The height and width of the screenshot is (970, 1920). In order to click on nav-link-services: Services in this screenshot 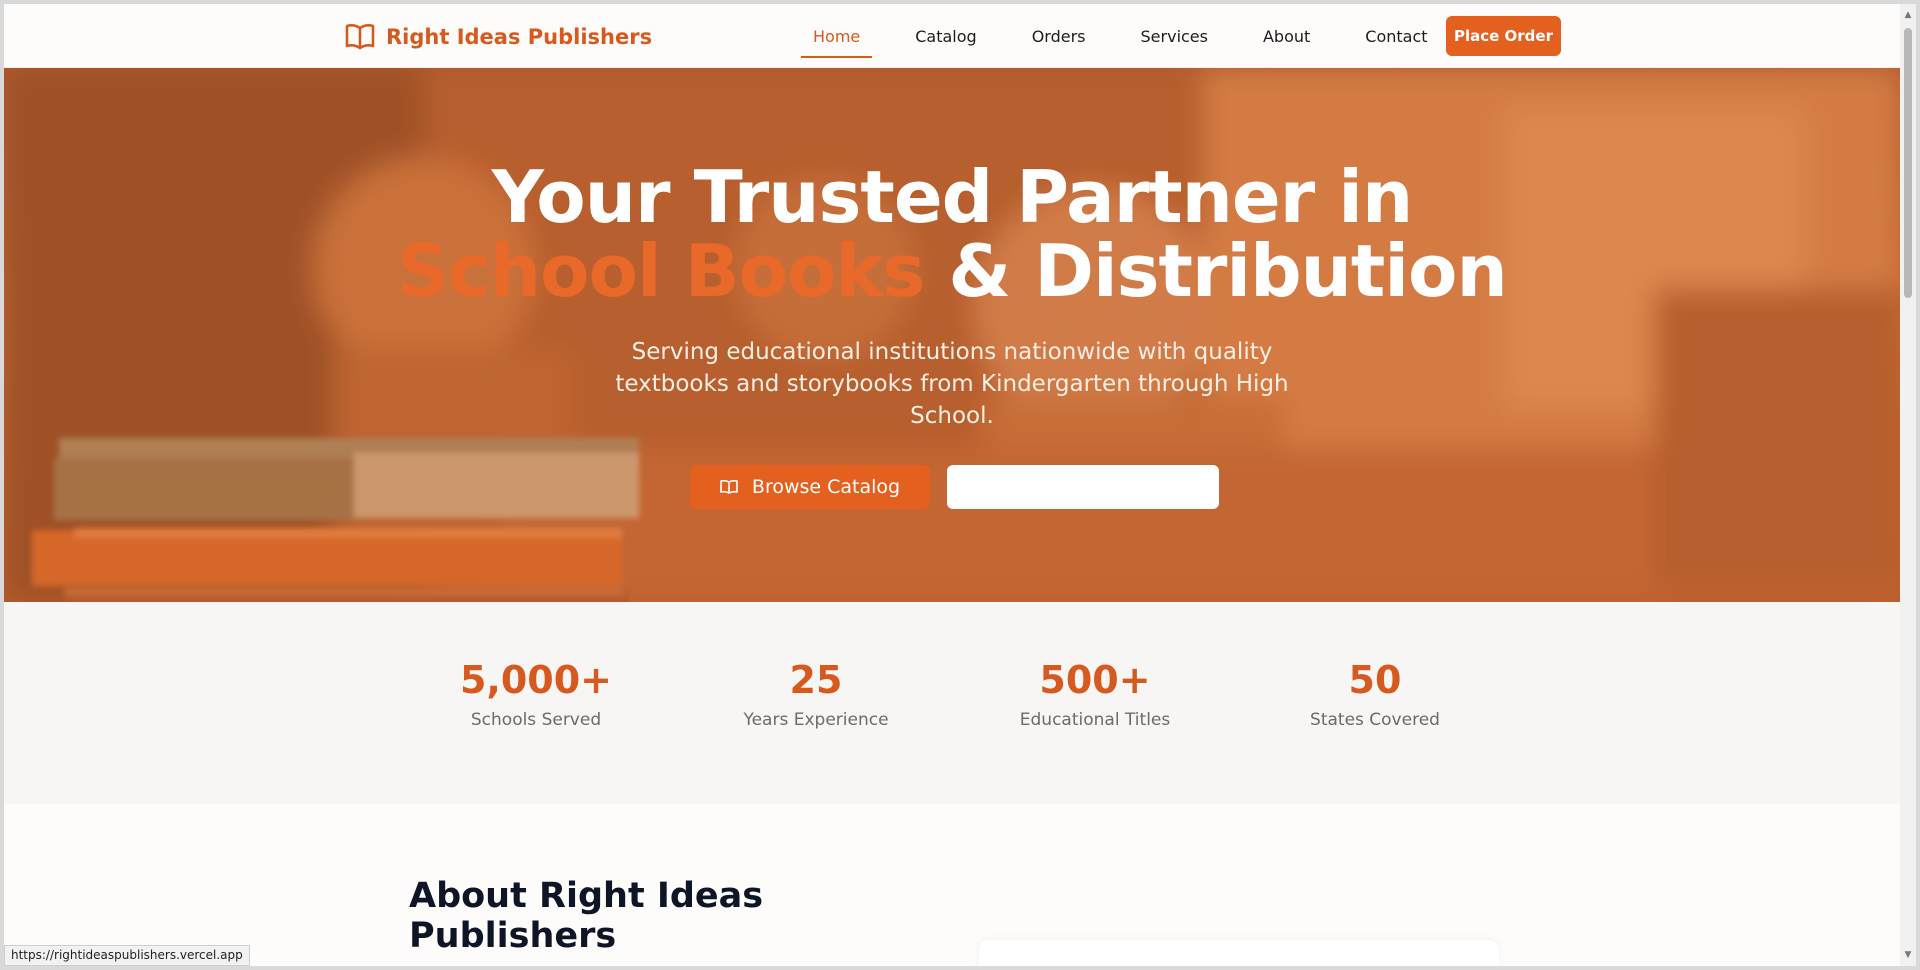, I will do `click(1174, 36)`.